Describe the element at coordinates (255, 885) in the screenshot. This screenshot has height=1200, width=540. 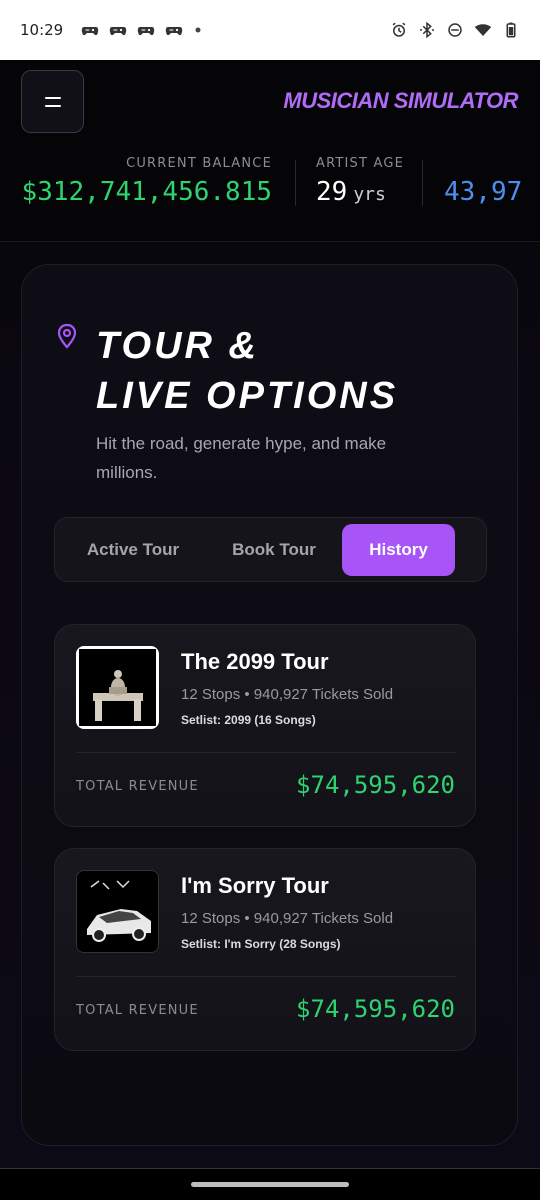
I see `tour-name: I'm Sorry Tour` at that location.